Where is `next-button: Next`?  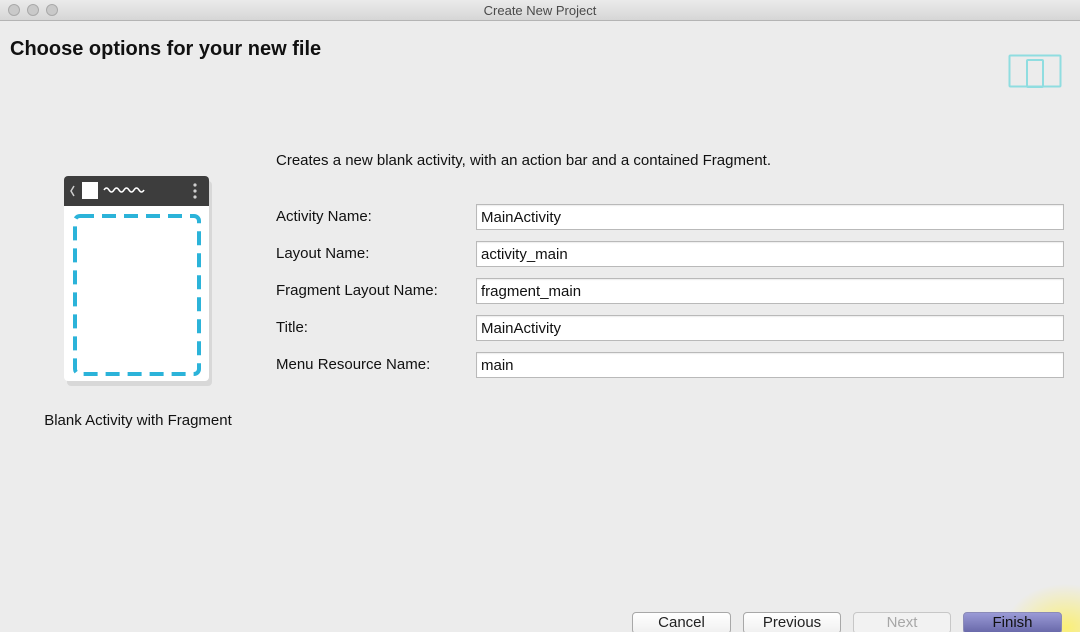 next-button: Next is located at coordinates (902, 622).